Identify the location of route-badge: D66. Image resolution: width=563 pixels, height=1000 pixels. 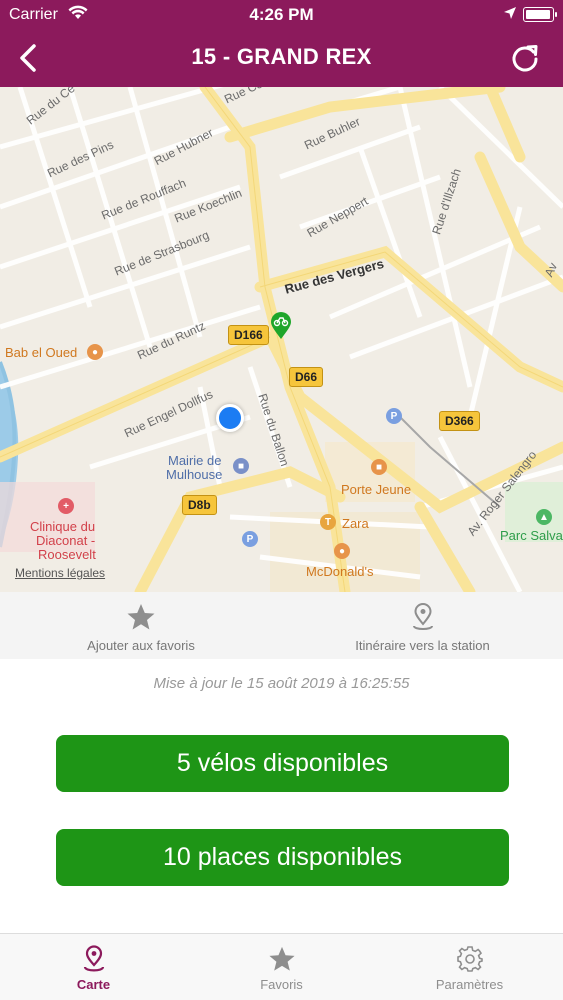
(306, 377).